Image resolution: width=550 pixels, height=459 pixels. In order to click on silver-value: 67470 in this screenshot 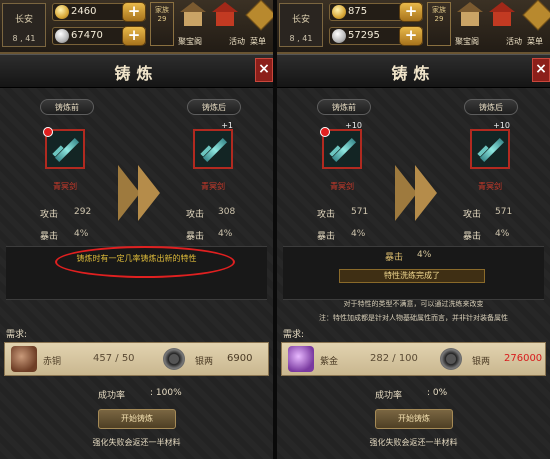, I will do `click(87, 35)`.